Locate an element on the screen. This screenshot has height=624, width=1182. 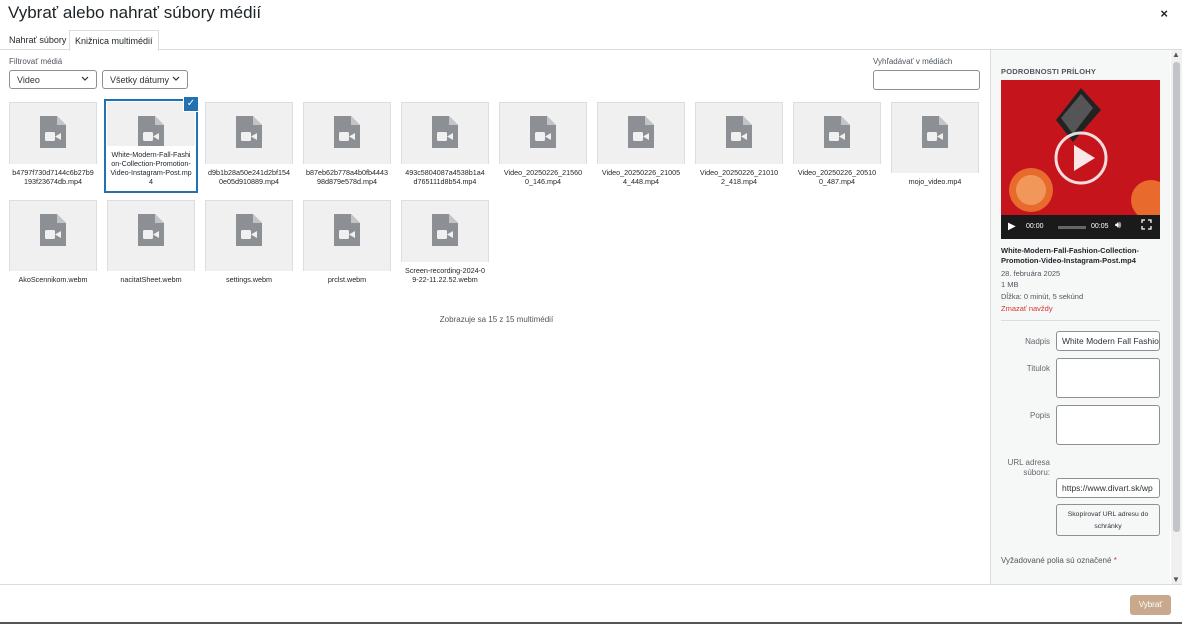
caption-textarea is located at coordinates (1108, 378).